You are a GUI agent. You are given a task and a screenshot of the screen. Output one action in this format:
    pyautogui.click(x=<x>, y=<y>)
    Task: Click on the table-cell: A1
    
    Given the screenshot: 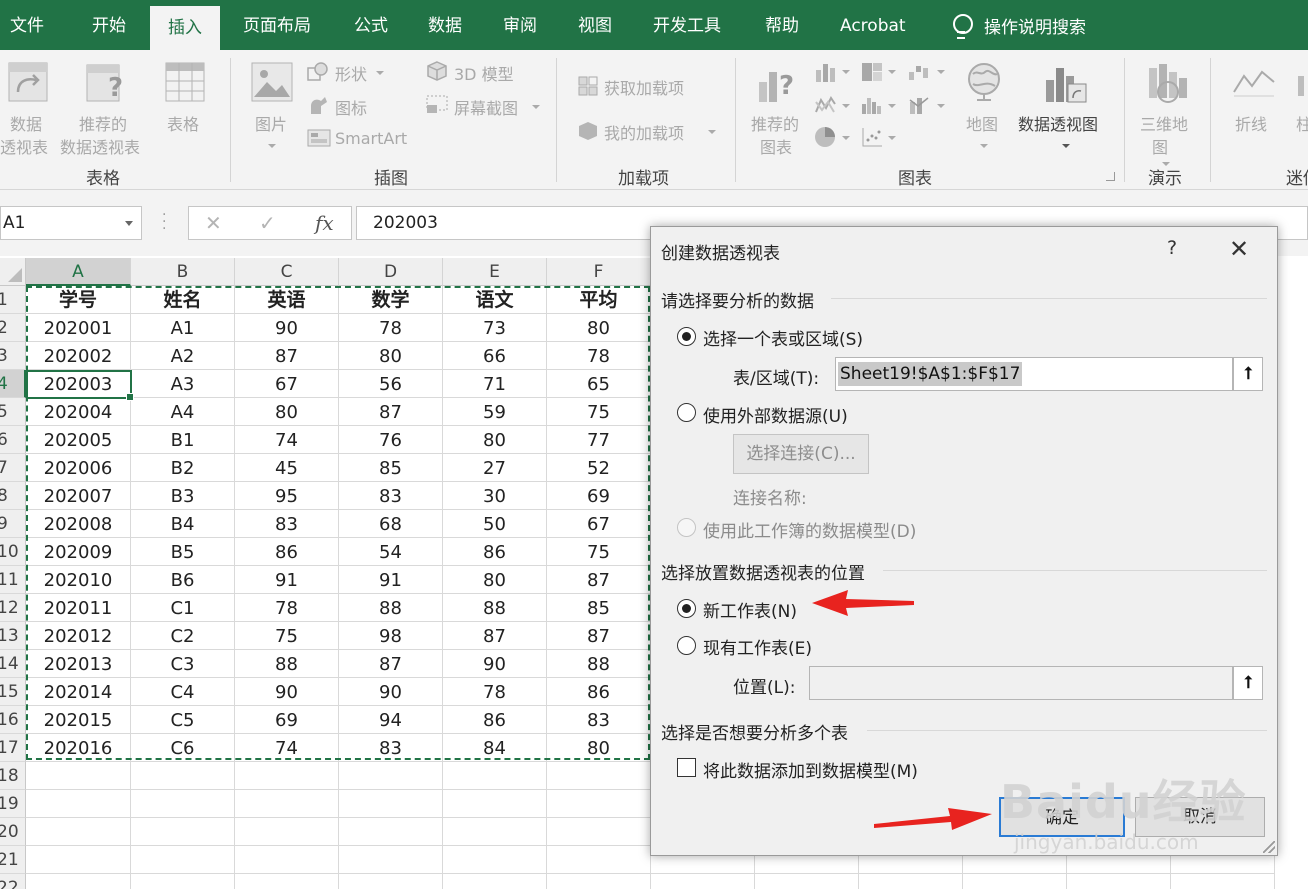 What is the action you would take?
    pyautogui.click(x=183, y=328)
    